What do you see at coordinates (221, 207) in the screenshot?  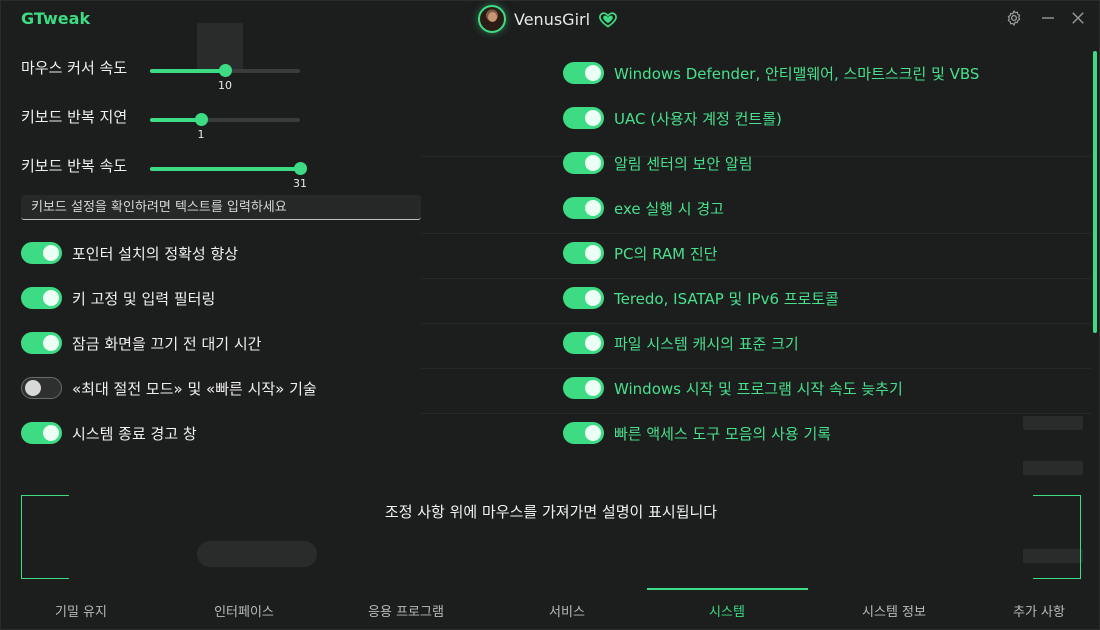 I see `keyboard-test-input` at bounding box center [221, 207].